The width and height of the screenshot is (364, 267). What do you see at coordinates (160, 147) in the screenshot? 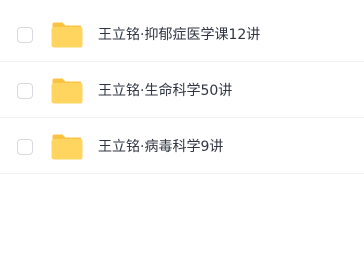
I see `file-name: 王立铭·病毒科学9讲` at bounding box center [160, 147].